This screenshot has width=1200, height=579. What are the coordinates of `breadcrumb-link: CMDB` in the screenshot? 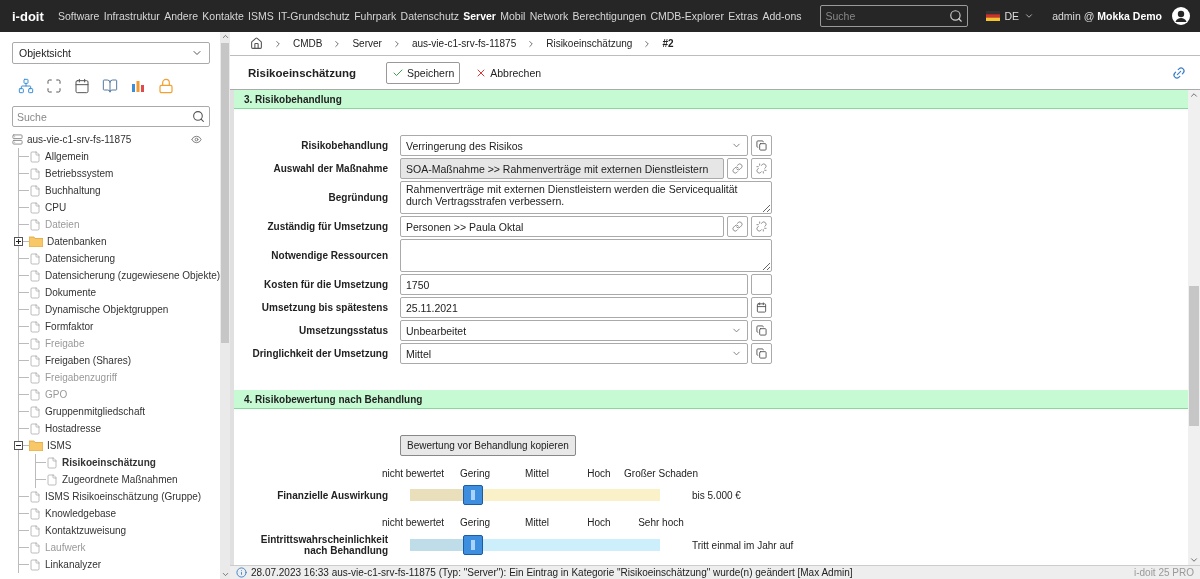 It's located at (308, 43).